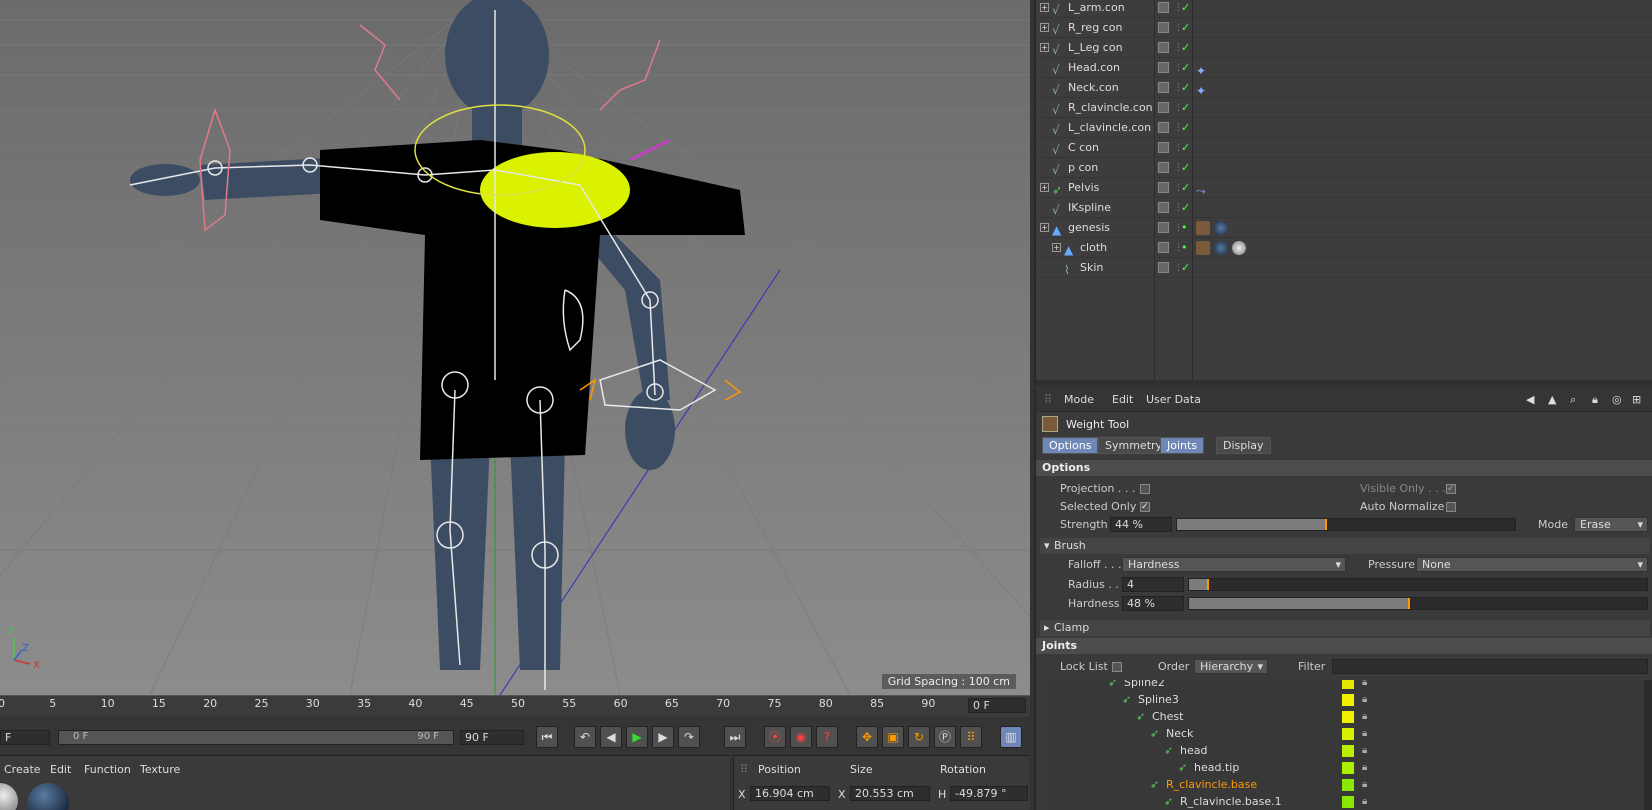 The image size is (1652, 810). Describe the element at coordinates (1552, 399) in the screenshot. I see `up-arrow-icon: ▲` at that location.